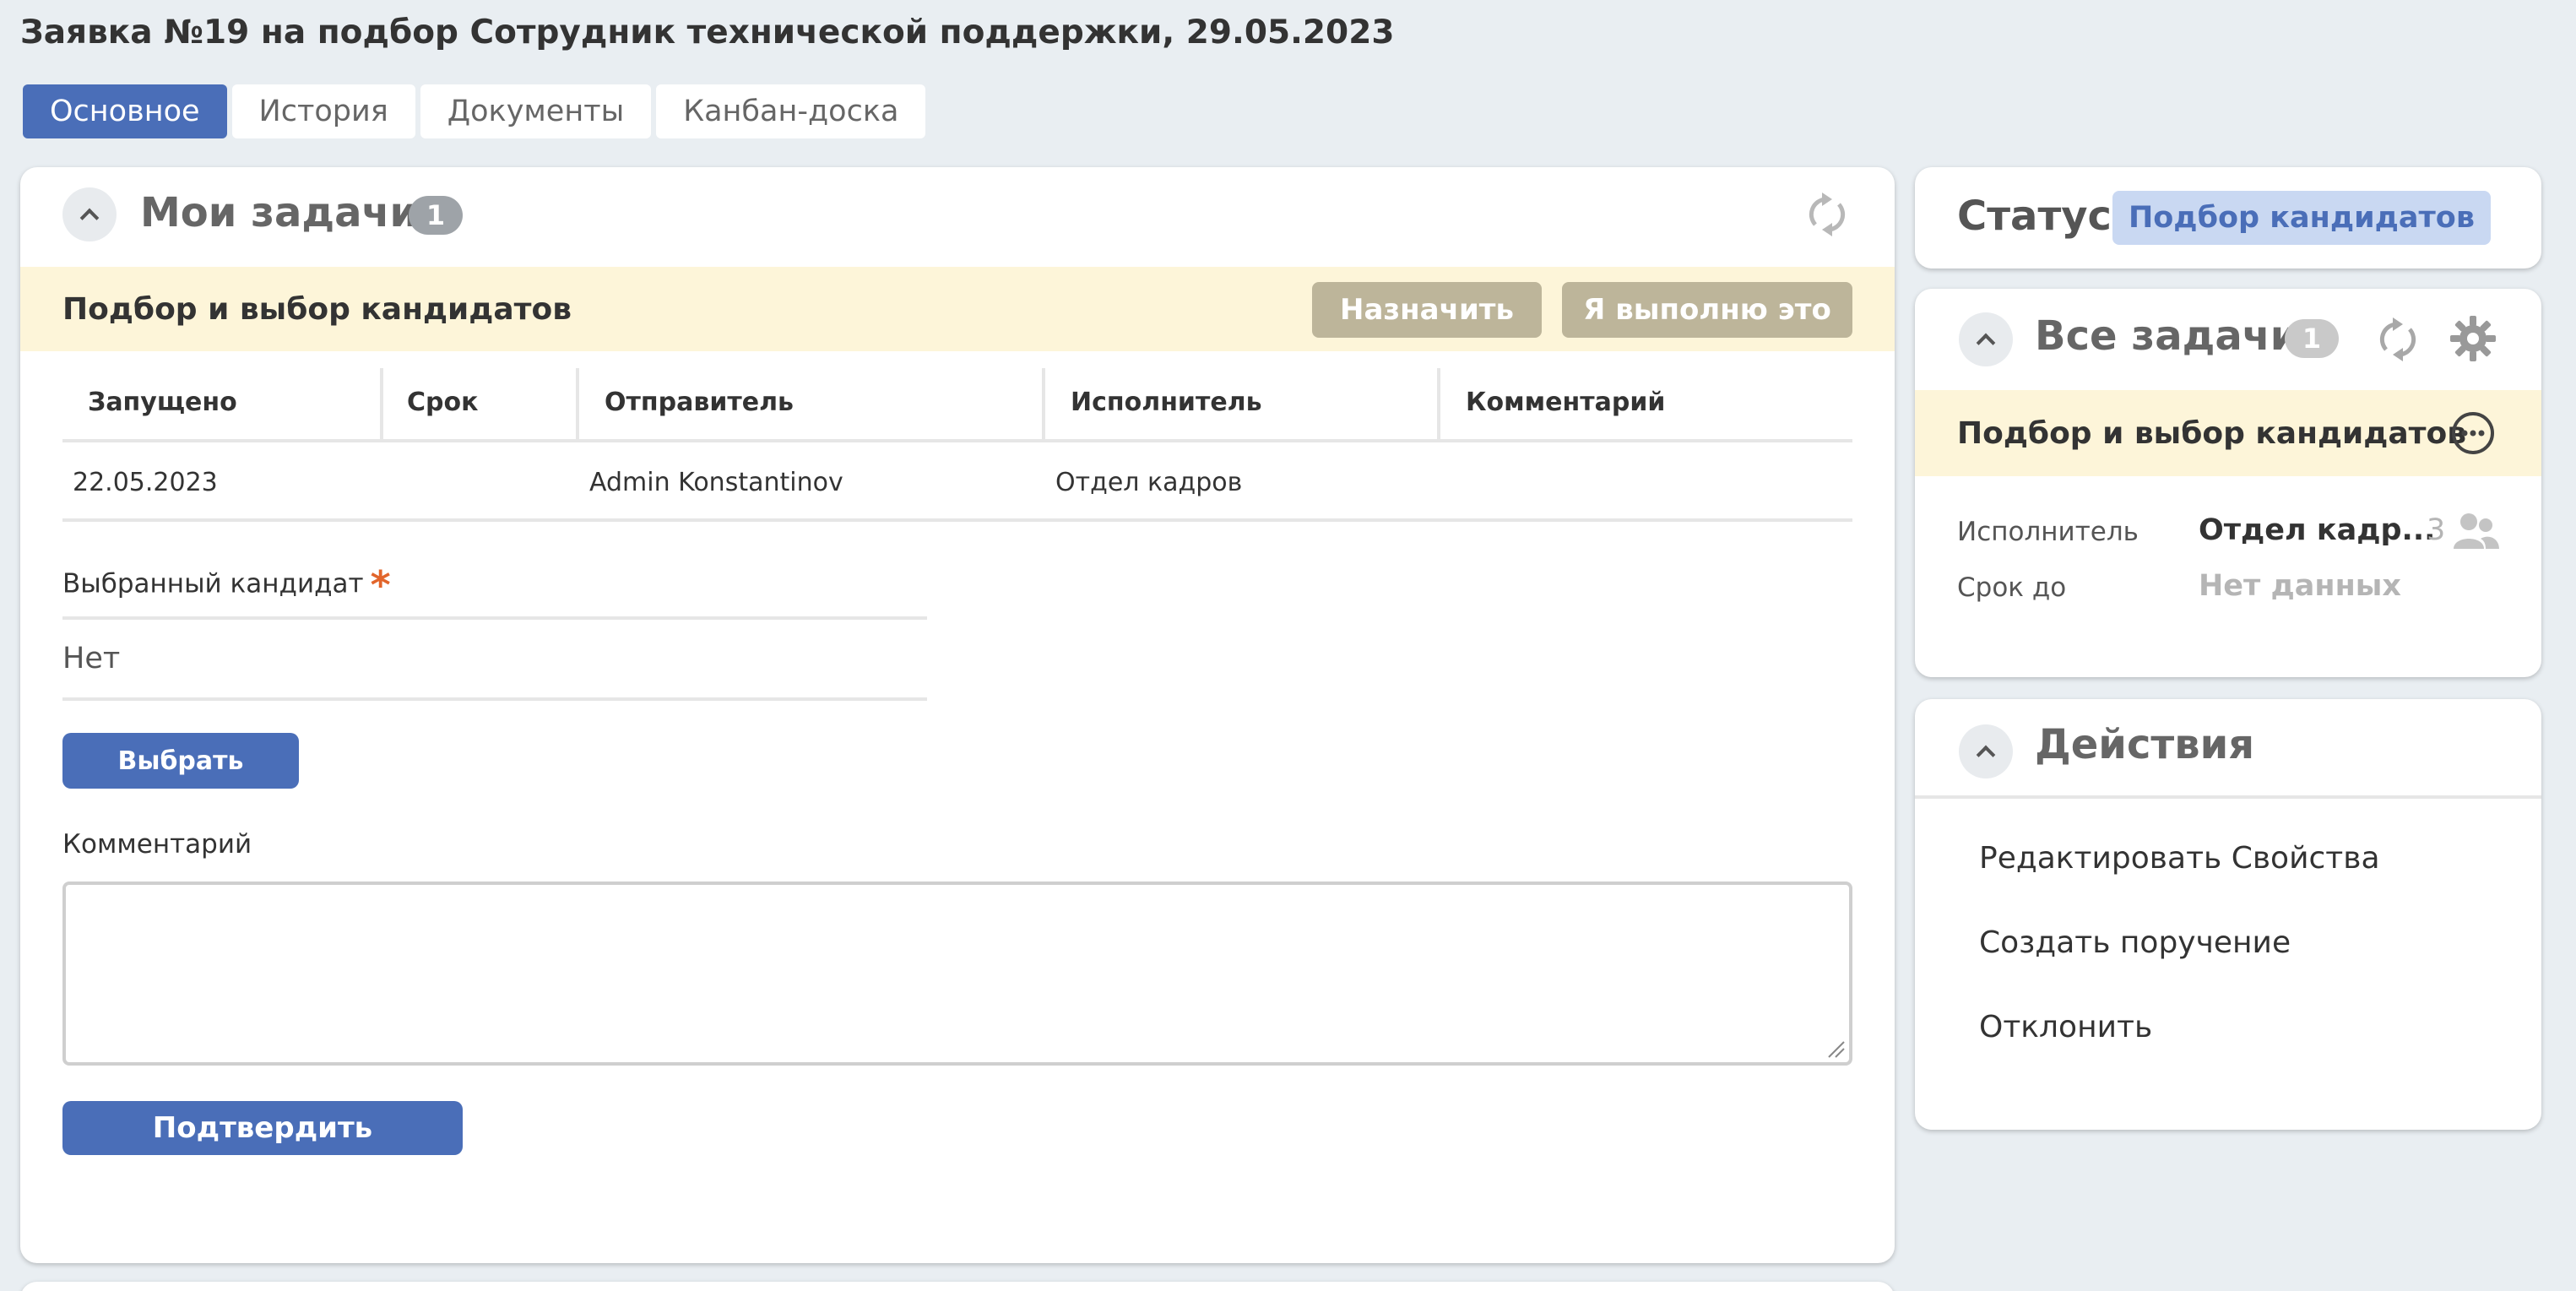 The height and width of the screenshot is (1291, 2576). I want to click on collapse-all-tasks-button, so click(1986, 339).